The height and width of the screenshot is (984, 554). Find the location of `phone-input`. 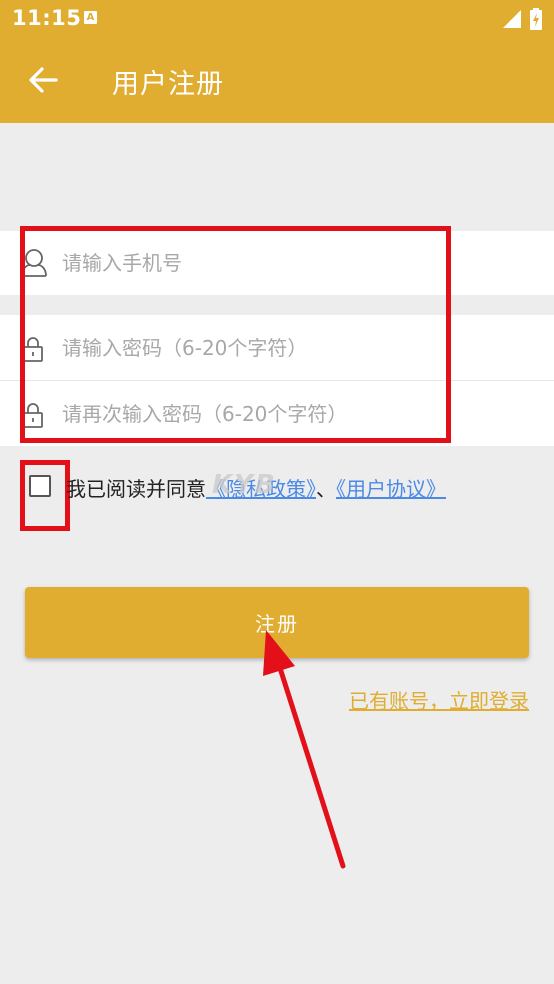

phone-input is located at coordinates (297, 263).